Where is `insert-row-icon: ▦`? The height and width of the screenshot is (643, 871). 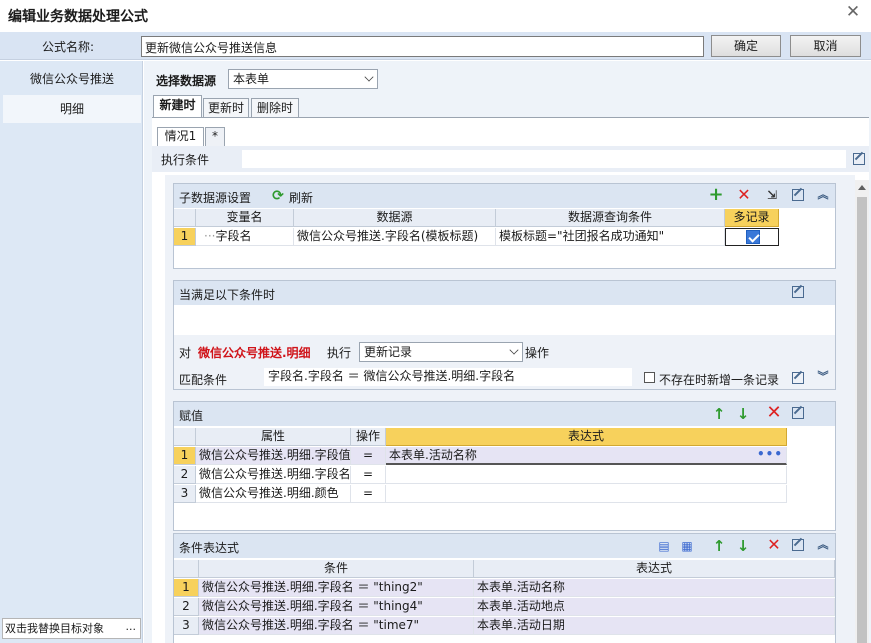 insert-row-icon: ▦ is located at coordinates (687, 546).